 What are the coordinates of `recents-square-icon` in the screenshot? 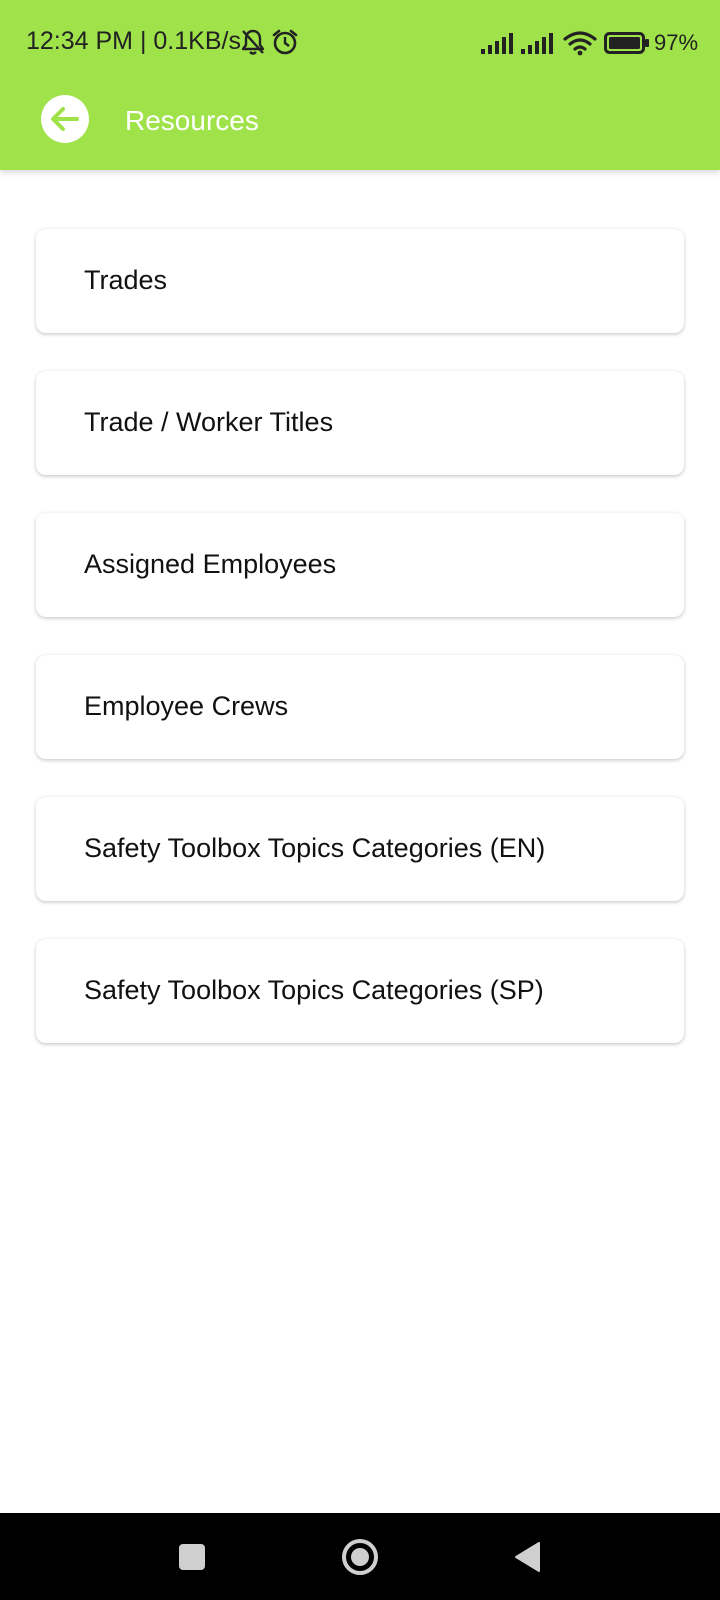 It's located at (192, 1557).